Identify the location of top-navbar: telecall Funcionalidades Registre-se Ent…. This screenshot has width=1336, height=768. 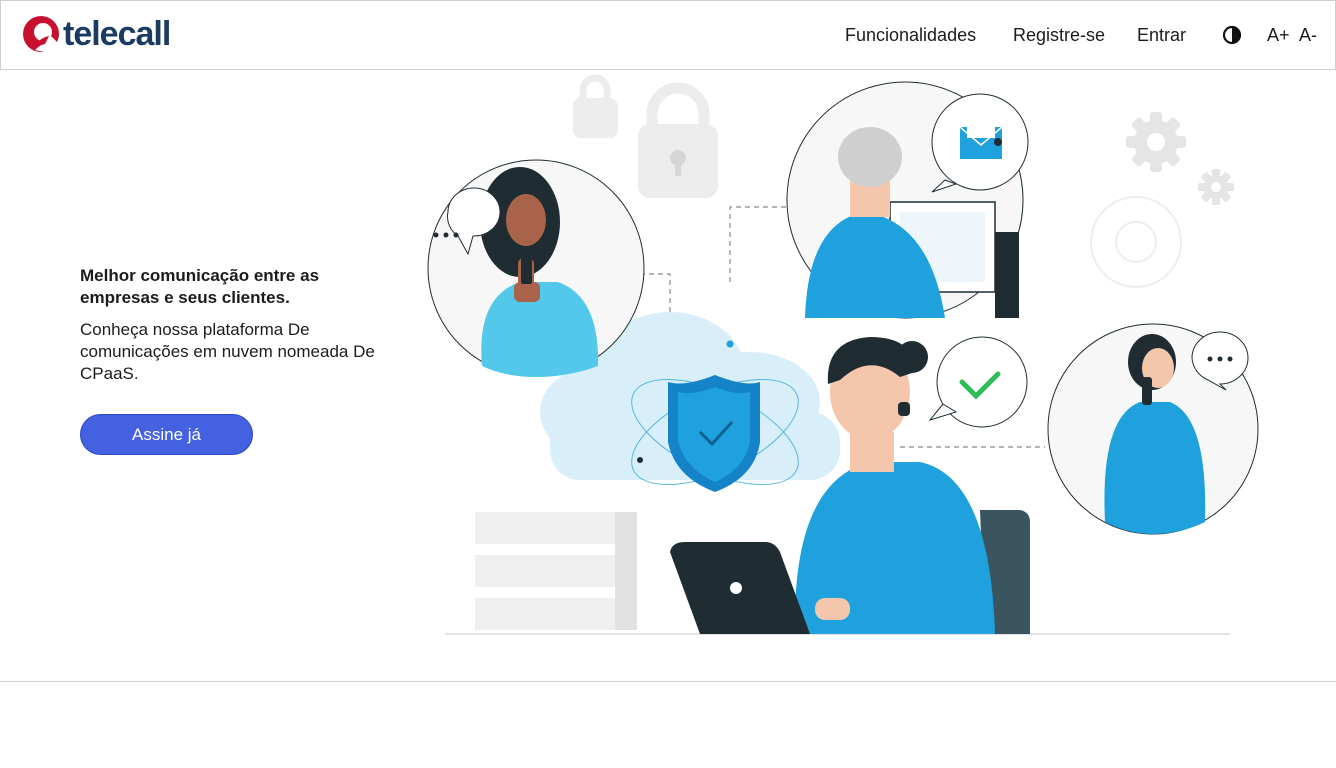
(668, 35).